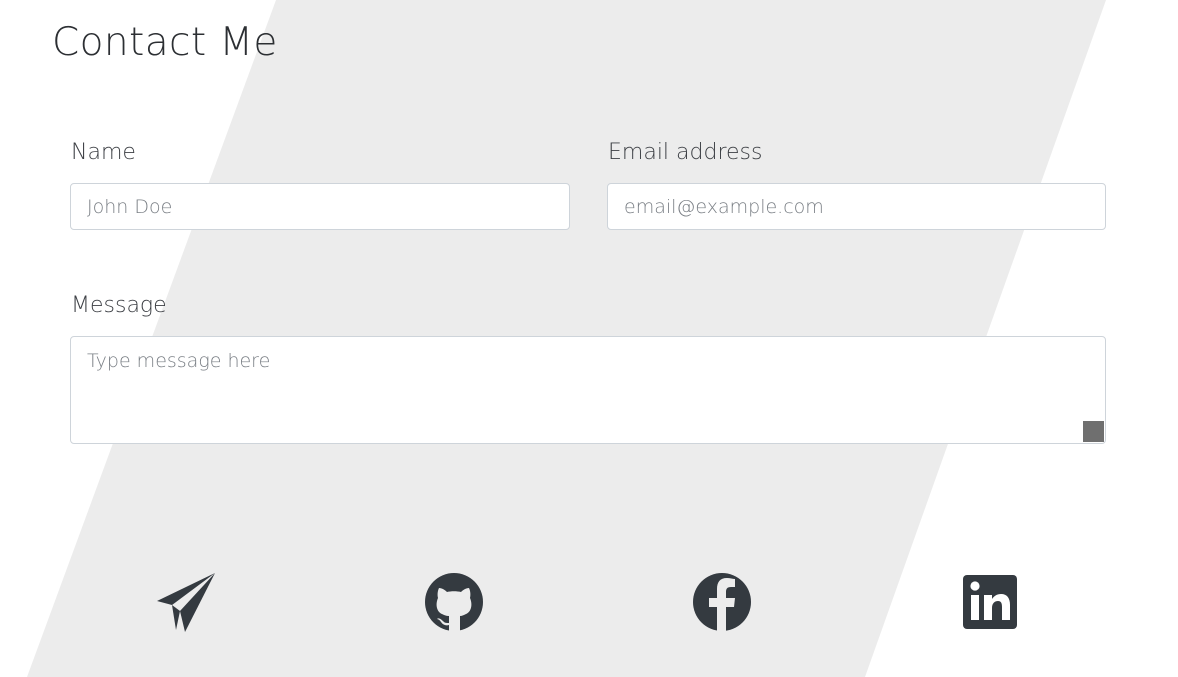  I want to click on github-logo-icon, so click(454, 602).